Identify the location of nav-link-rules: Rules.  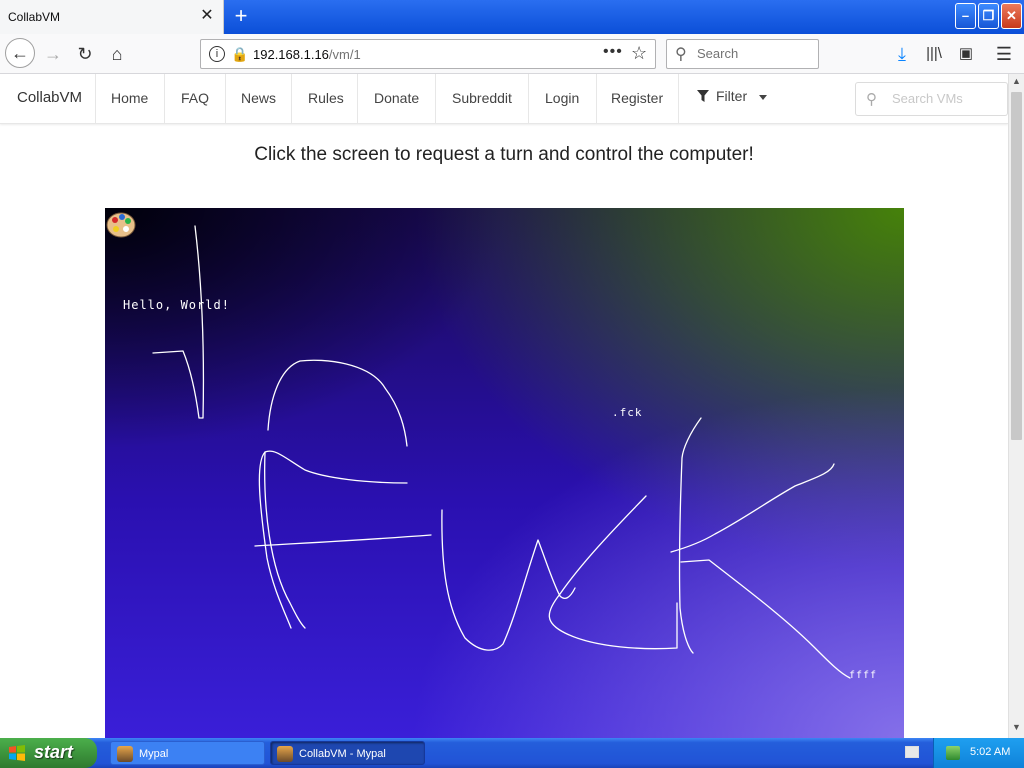
(326, 98).